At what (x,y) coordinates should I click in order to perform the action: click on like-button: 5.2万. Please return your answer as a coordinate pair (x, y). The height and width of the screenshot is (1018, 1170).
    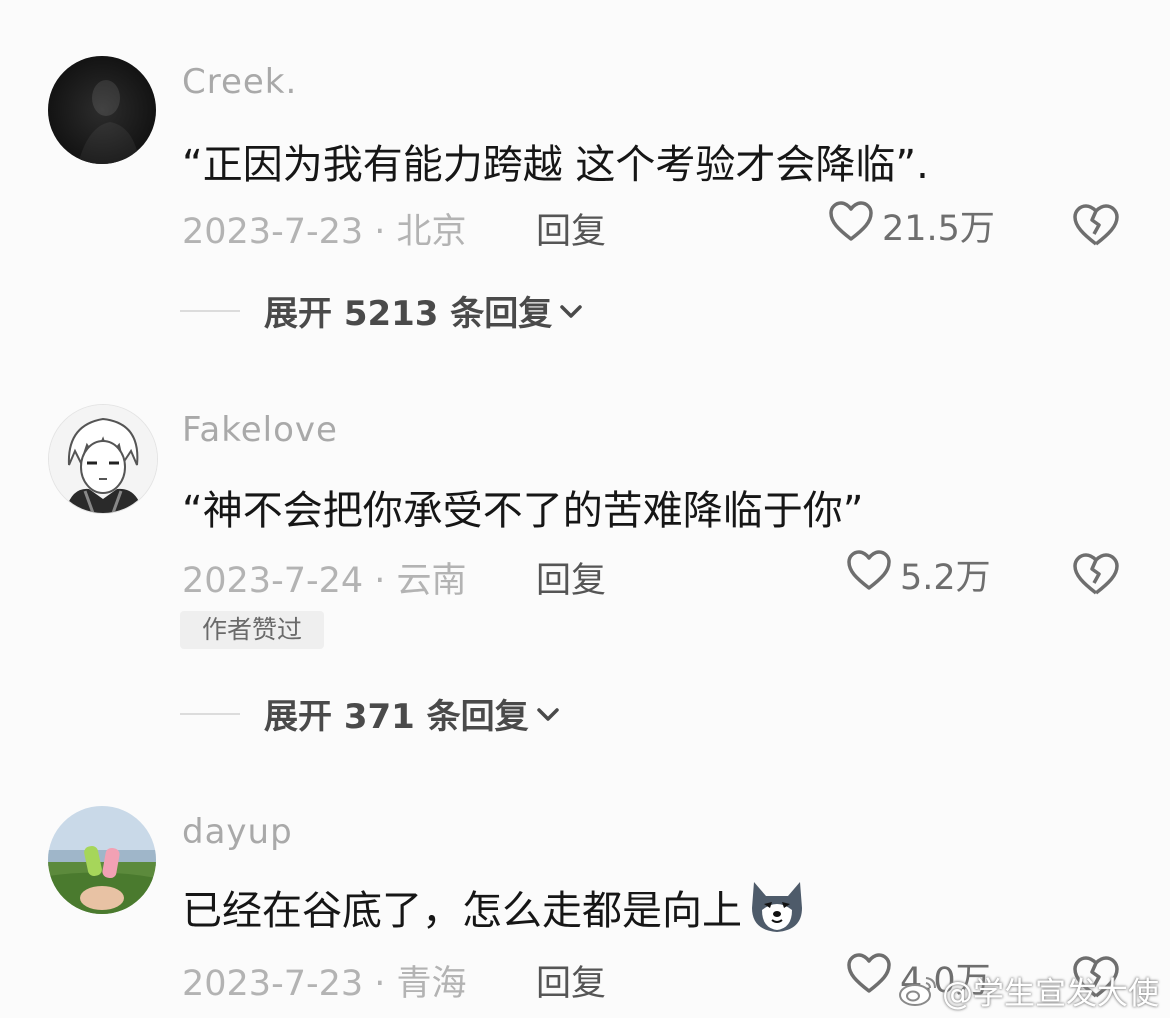
    Looking at the image, I should click on (918, 574).